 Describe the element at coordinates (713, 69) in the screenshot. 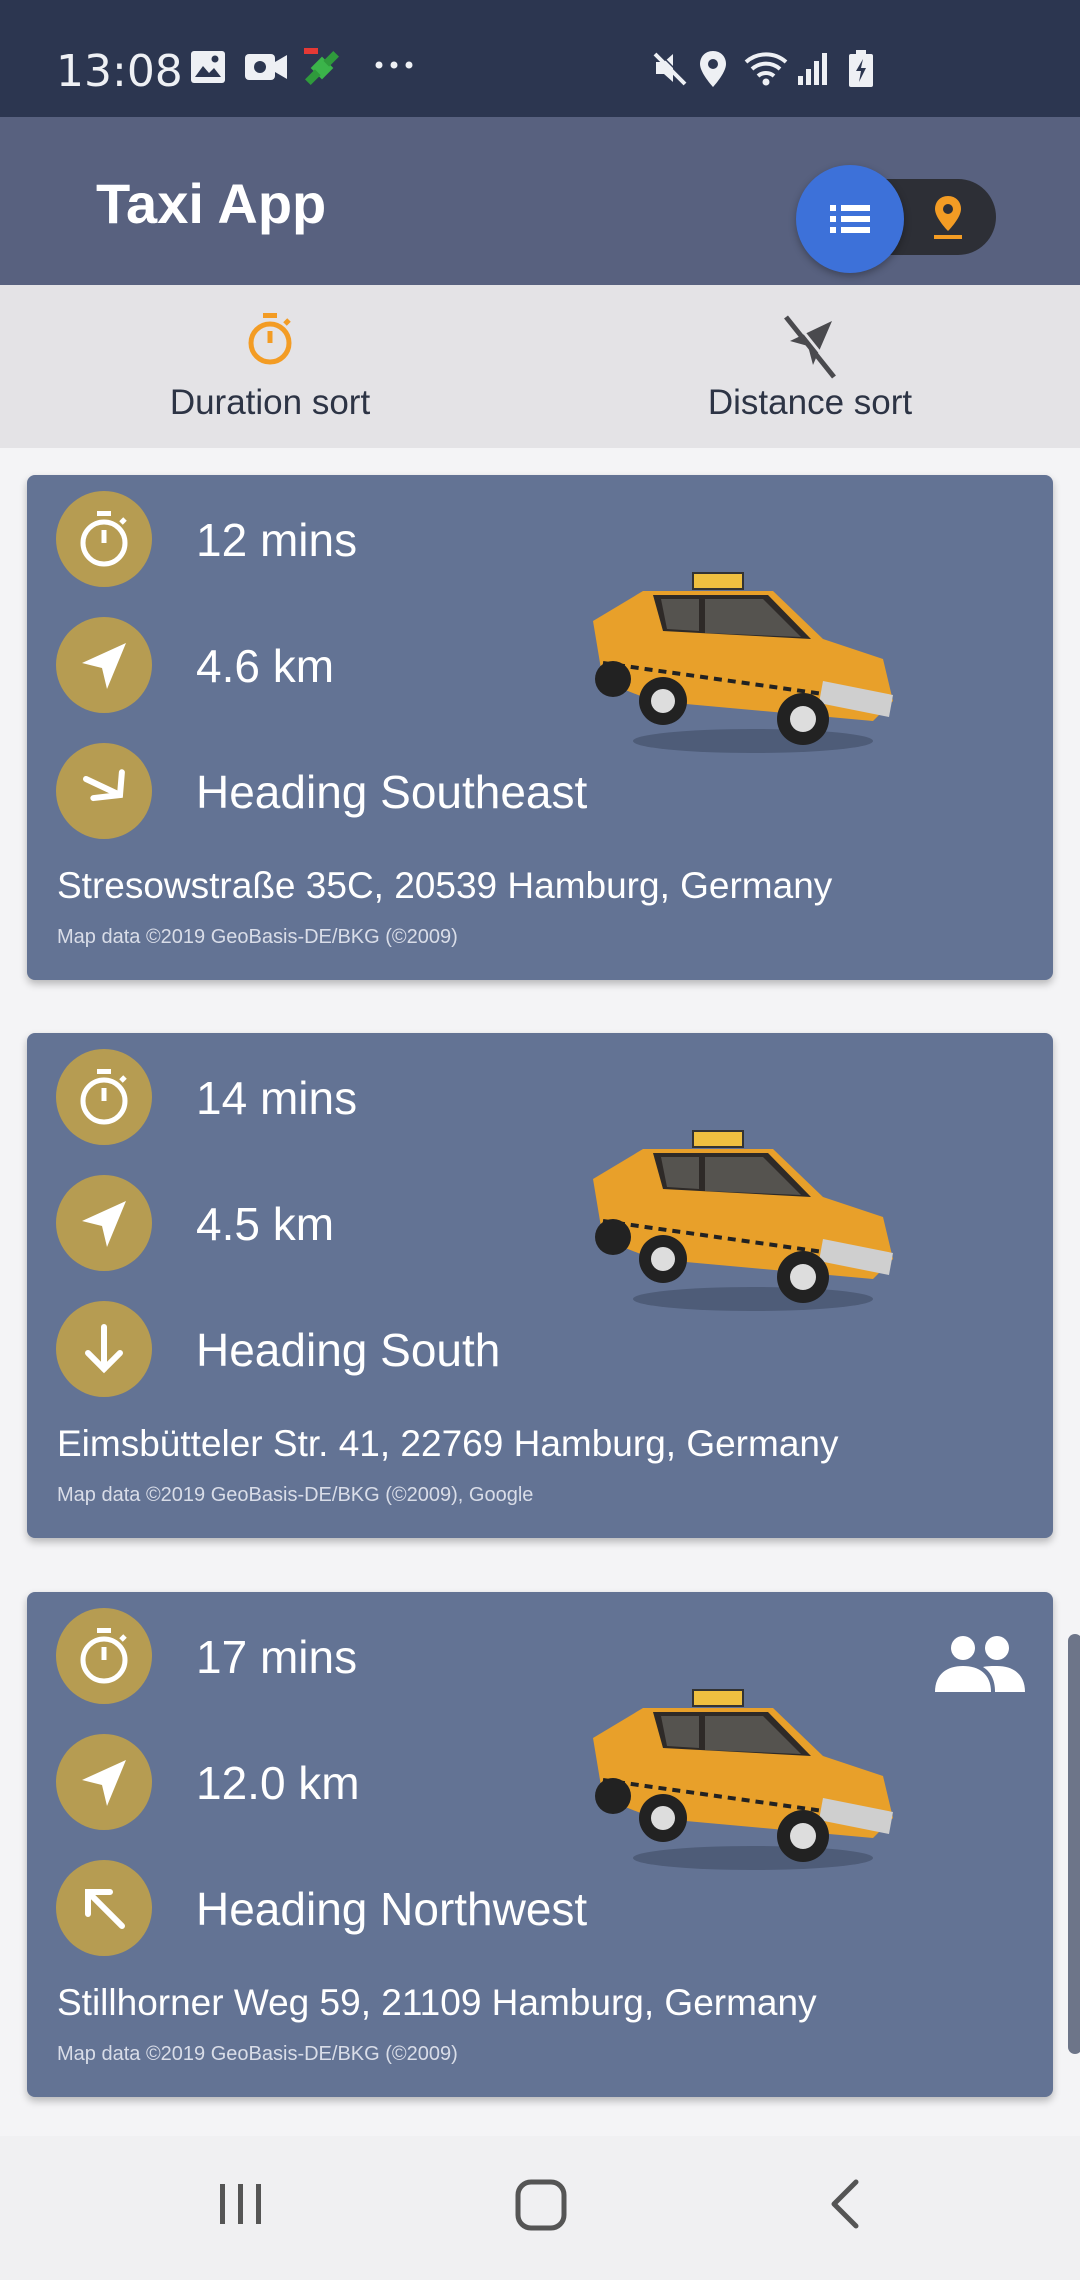

I see `location-icon` at that location.